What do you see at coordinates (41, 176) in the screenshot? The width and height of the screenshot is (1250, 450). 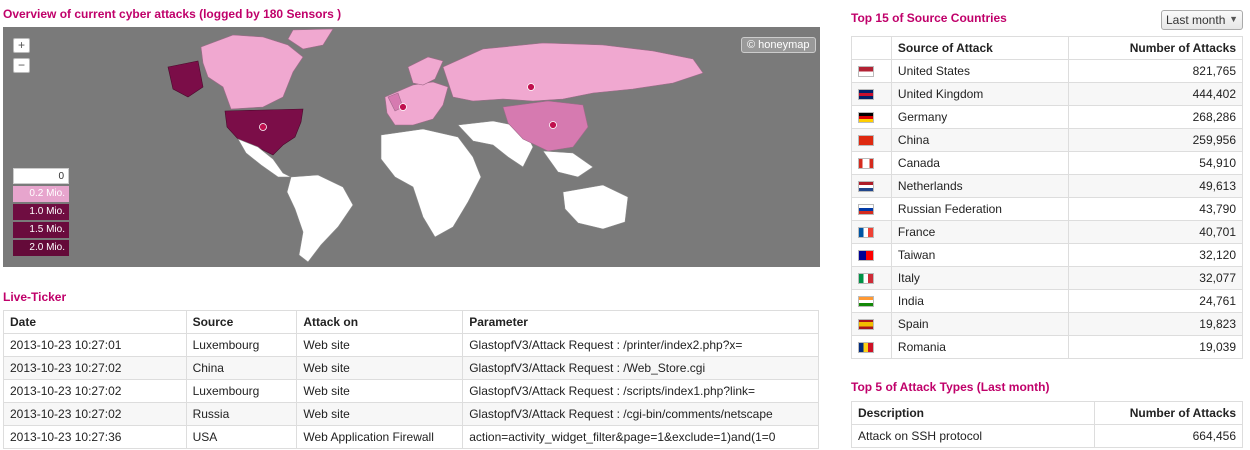 I see `legend-item-0: 0` at bounding box center [41, 176].